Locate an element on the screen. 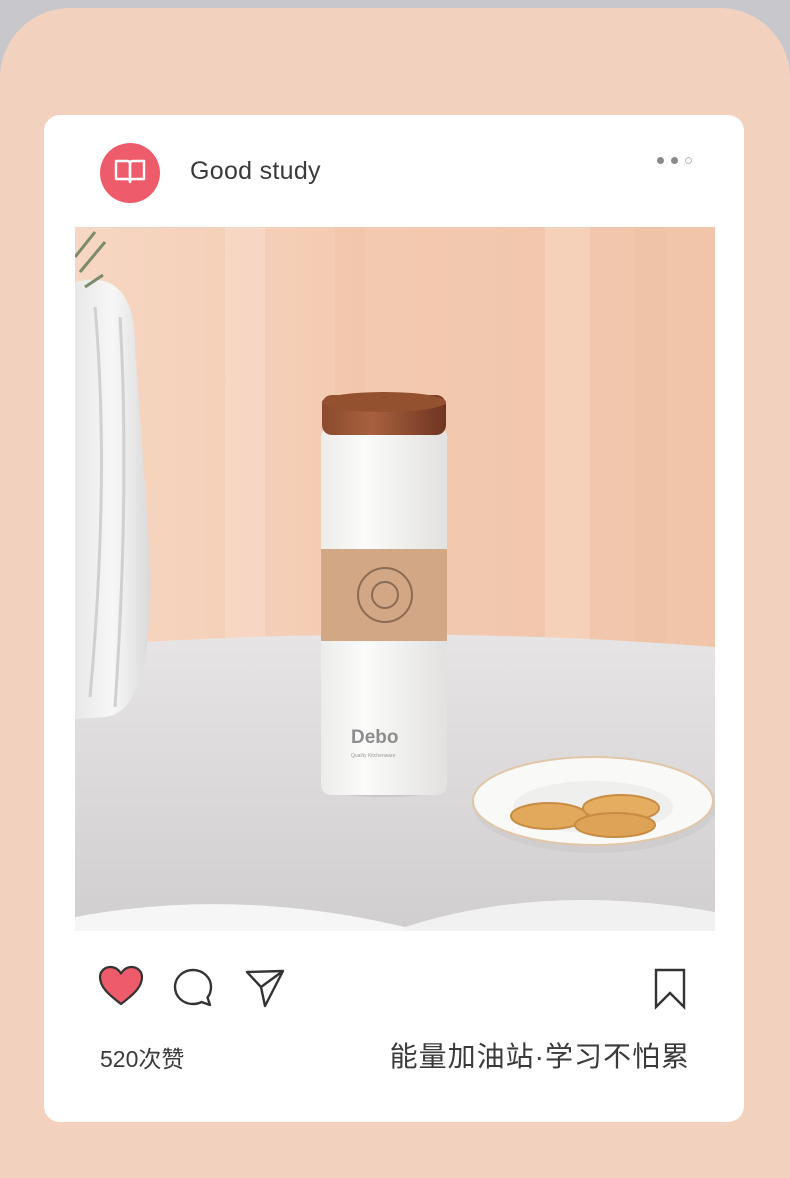 The image size is (790, 1178). avatar is located at coordinates (130, 173).